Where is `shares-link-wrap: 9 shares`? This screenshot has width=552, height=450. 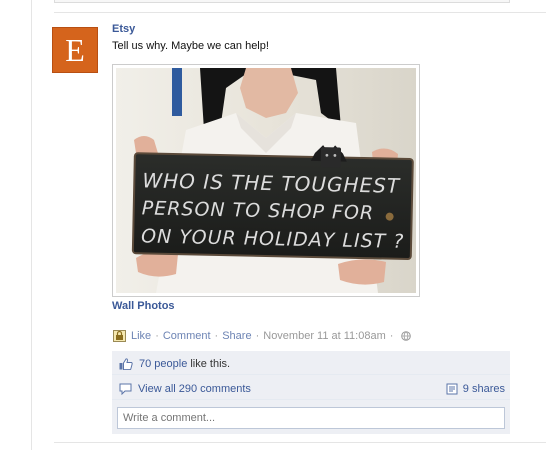
shares-link-wrap: 9 shares is located at coordinates (475, 389).